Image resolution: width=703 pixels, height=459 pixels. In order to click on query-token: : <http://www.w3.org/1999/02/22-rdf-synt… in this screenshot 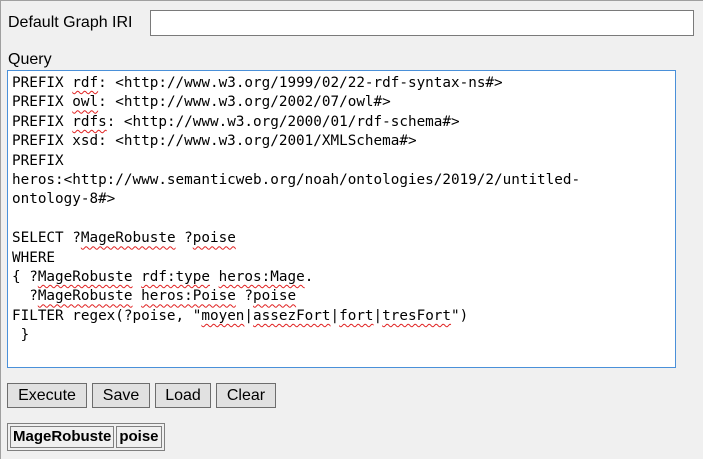, I will do `click(300, 83)`.